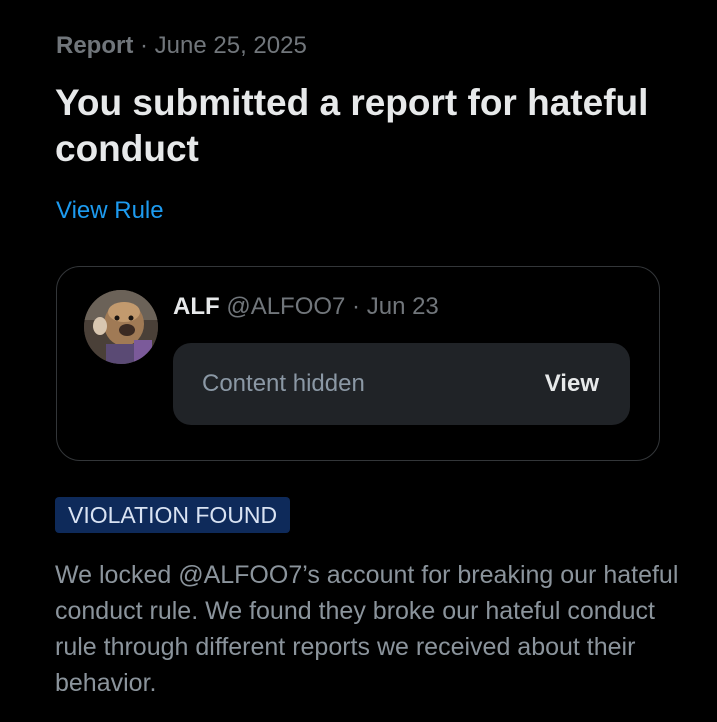  Describe the element at coordinates (403, 306) in the screenshot. I see `post-date: Jun 23` at that location.